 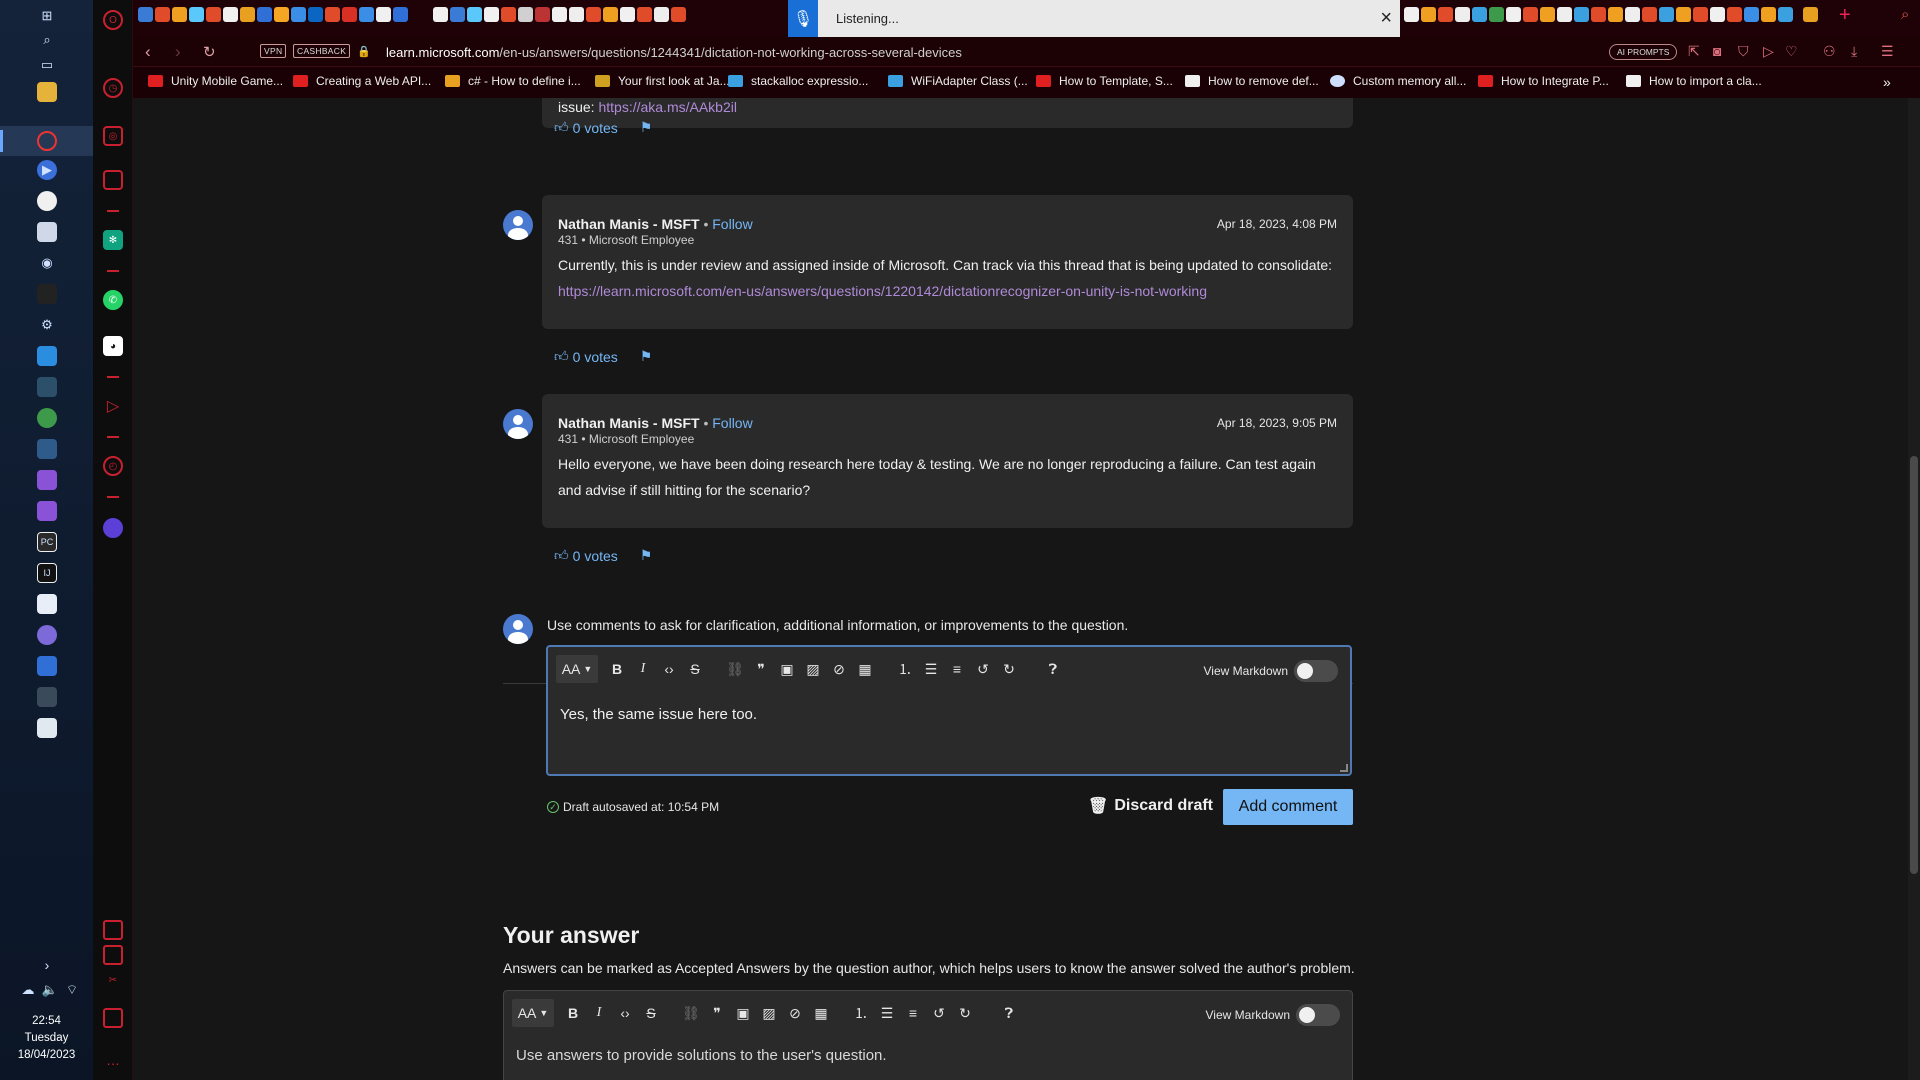 I want to click on notepad-icon, so click(x=47, y=232).